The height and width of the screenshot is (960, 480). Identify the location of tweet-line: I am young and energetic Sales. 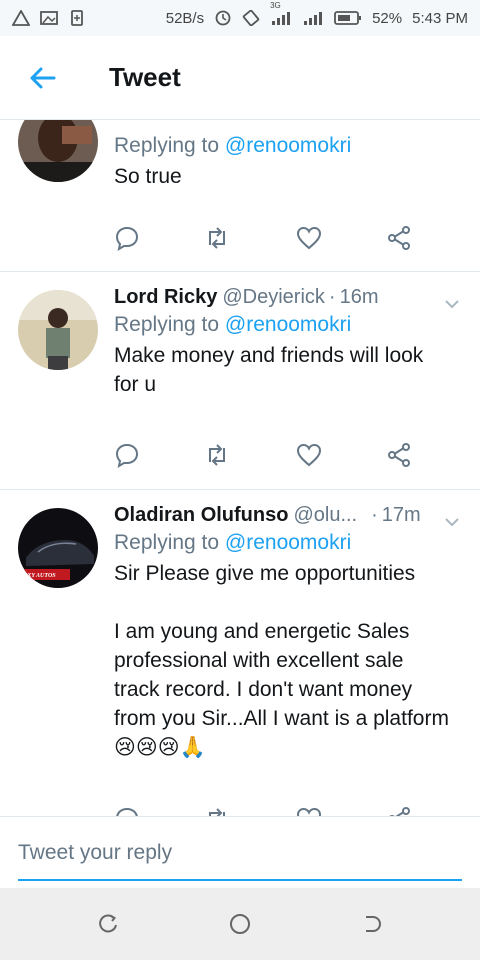
(262, 631).